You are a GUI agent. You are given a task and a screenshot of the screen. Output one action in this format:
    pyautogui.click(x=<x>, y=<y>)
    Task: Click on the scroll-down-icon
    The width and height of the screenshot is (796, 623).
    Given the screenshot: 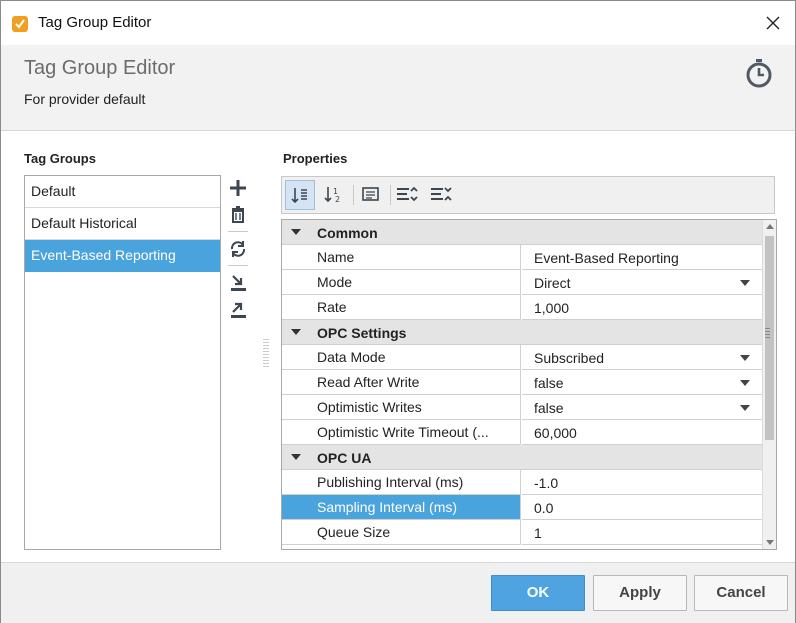 What is the action you would take?
    pyautogui.click(x=770, y=542)
    